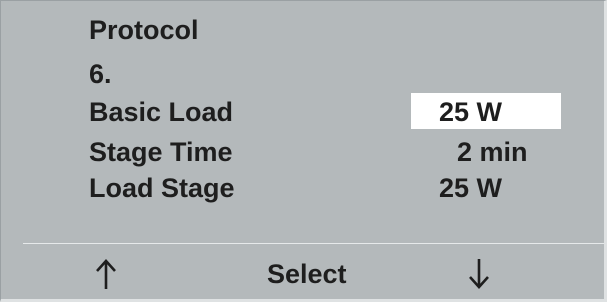 This screenshot has height=302, width=607. I want to click on screen-heading: Protocol, so click(144, 30).